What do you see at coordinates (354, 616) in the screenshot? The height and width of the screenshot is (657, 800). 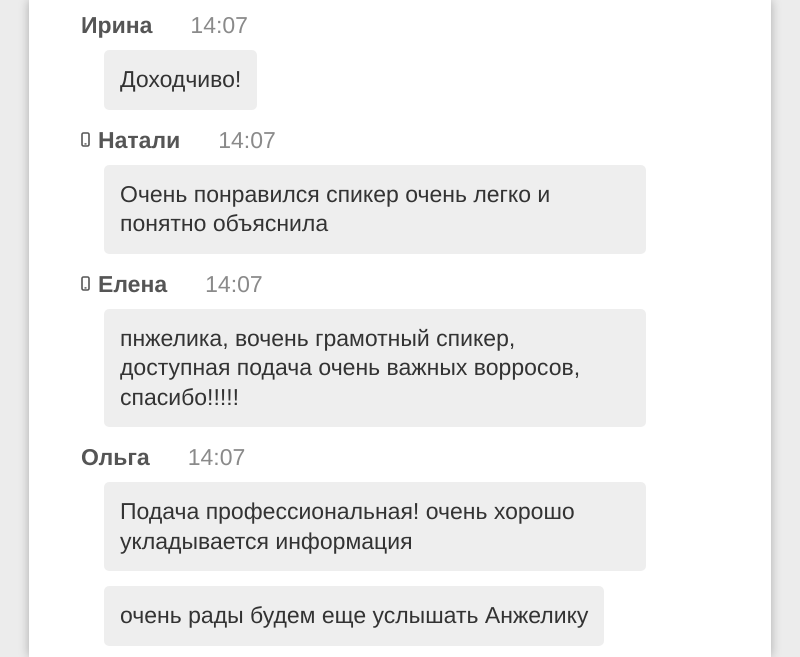 I see `message-bubble: очень рады будем еще услышать Анжелику` at bounding box center [354, 616].